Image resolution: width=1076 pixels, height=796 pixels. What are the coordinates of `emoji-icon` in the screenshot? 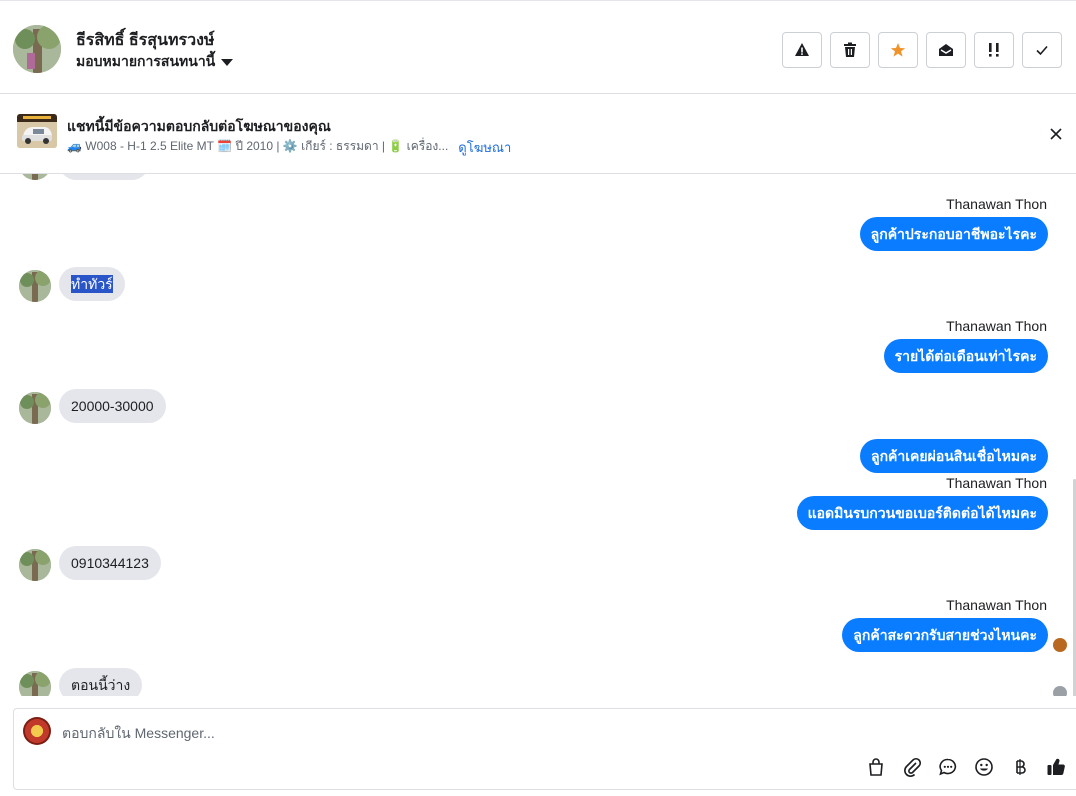 It's located at (984, 767).